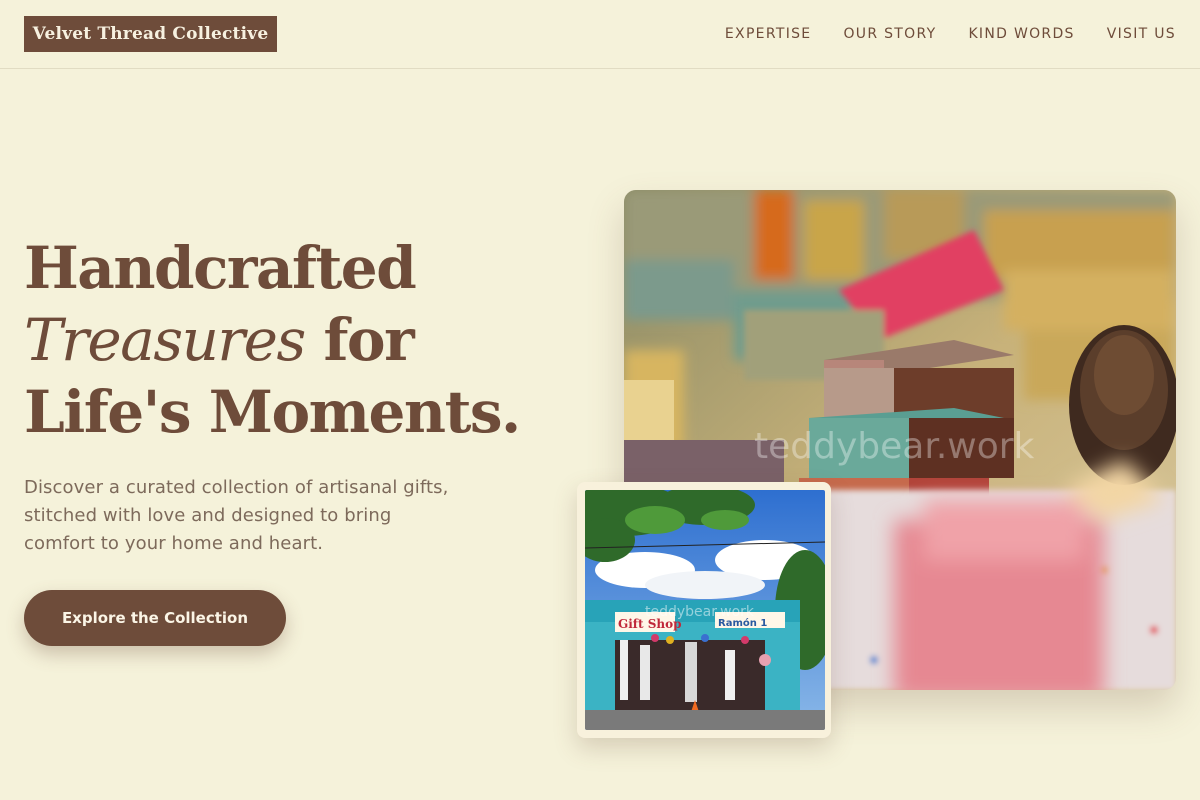  I want to click on headline-line-3: Life's Moments., so click(272, 412).